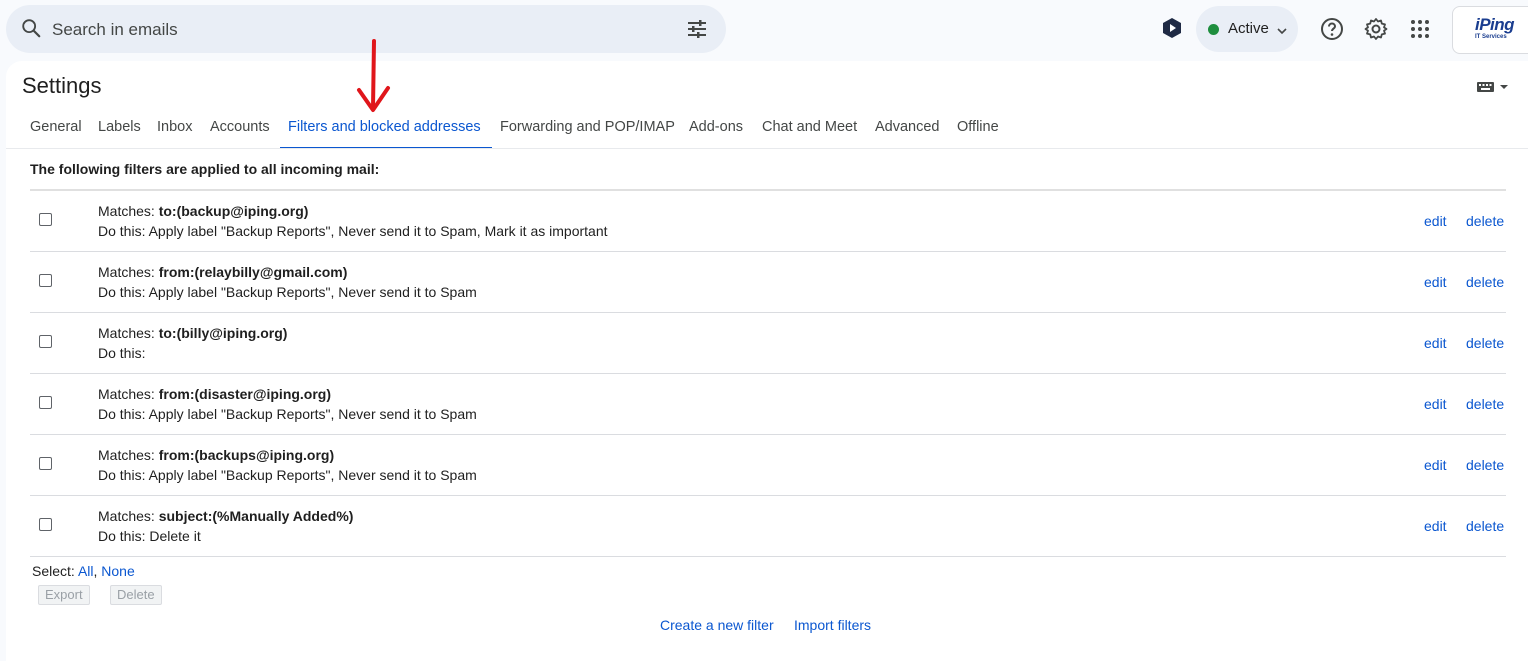  I want to click on select-none-link: None, so click(117, 571).